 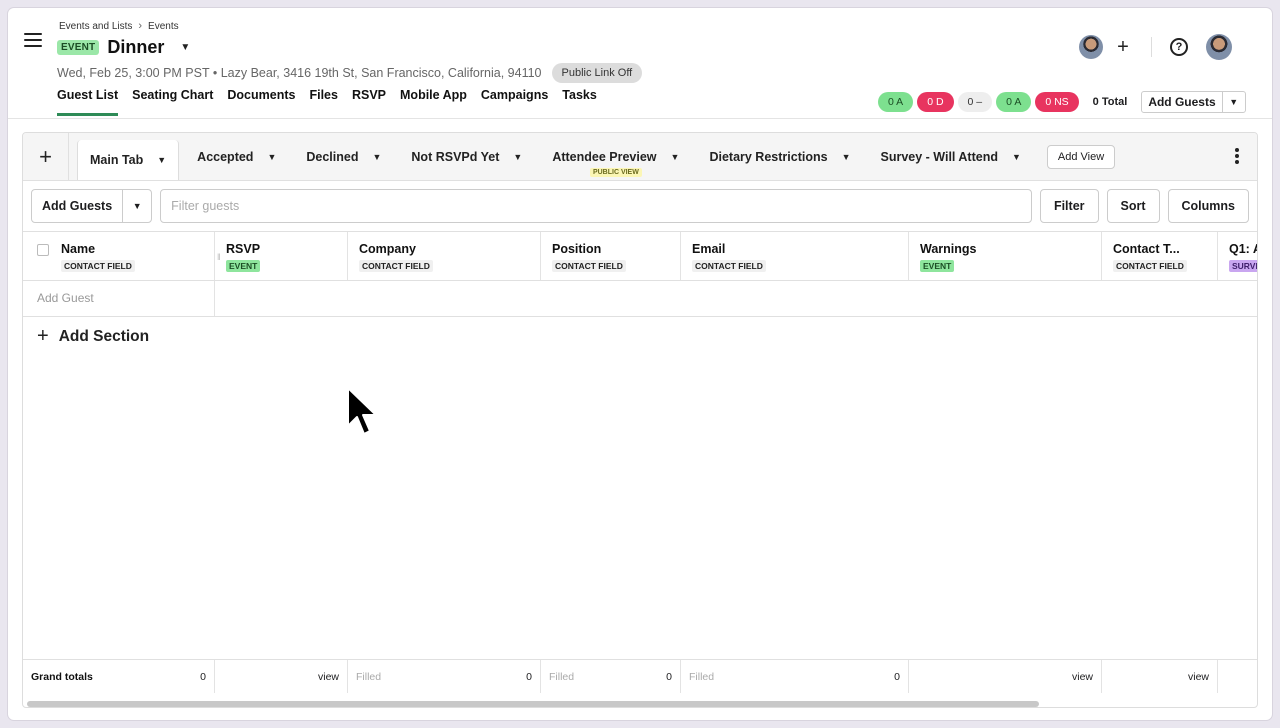 I want to click on add-guests-label: Add Guests, so click(x=78, y=206).